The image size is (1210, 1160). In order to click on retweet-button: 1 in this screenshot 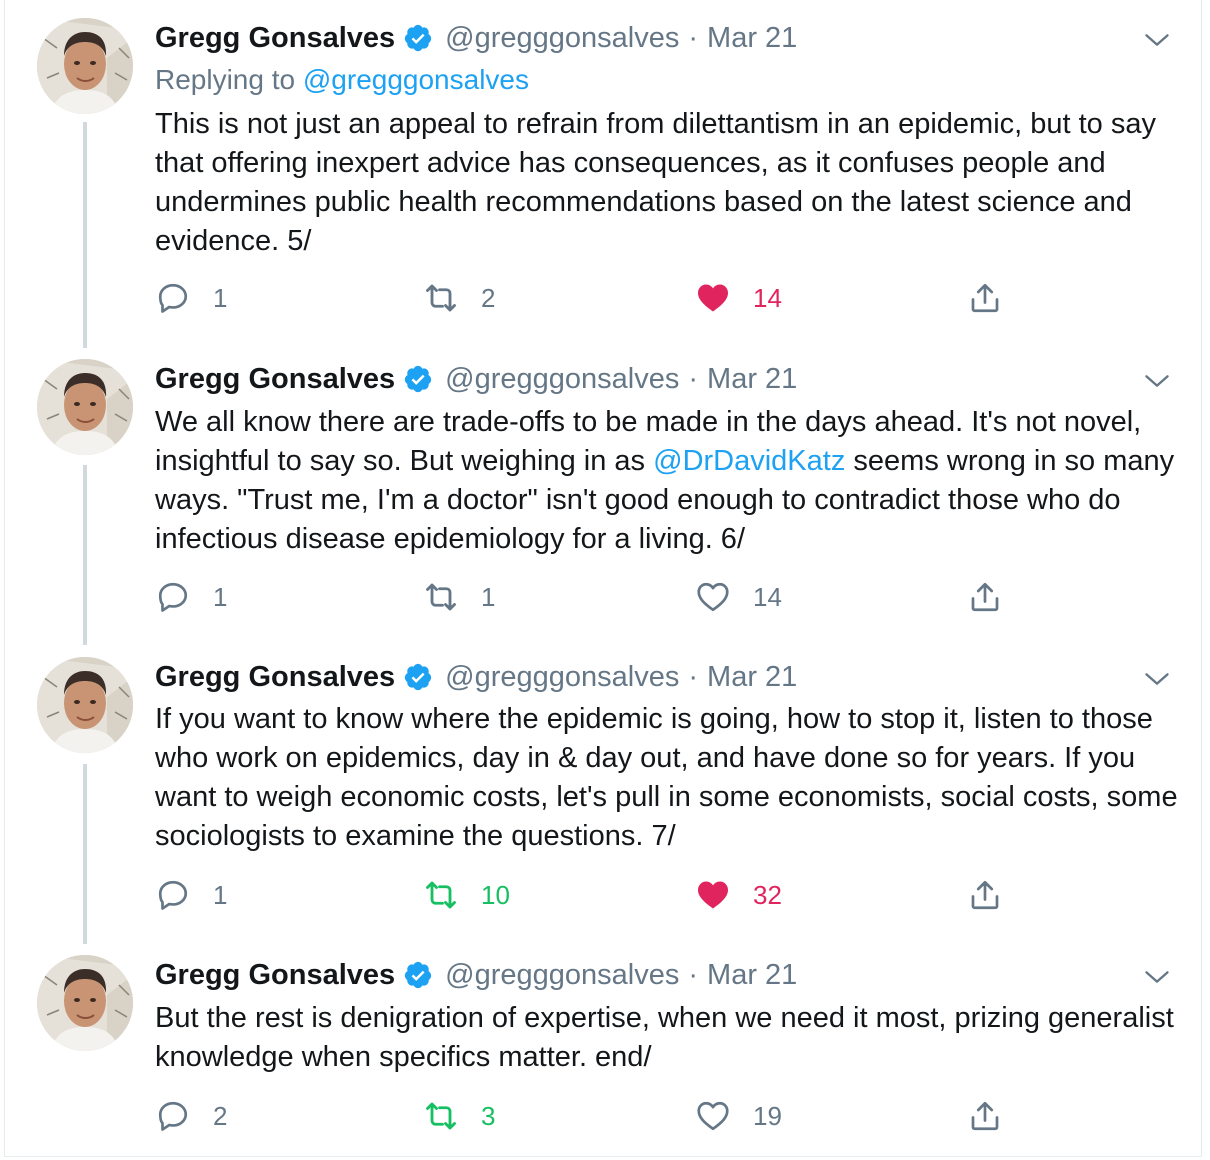, I will do `click(459, 597)`.